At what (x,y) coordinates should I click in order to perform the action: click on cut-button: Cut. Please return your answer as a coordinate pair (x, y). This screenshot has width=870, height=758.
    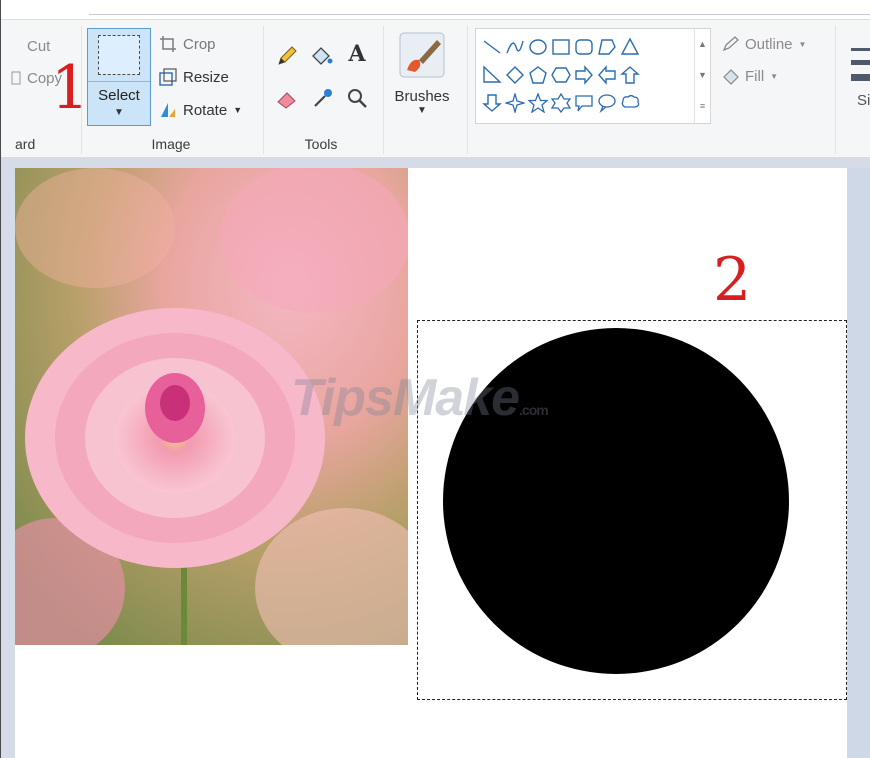
    Looking at the image, I should click on (38, 46).